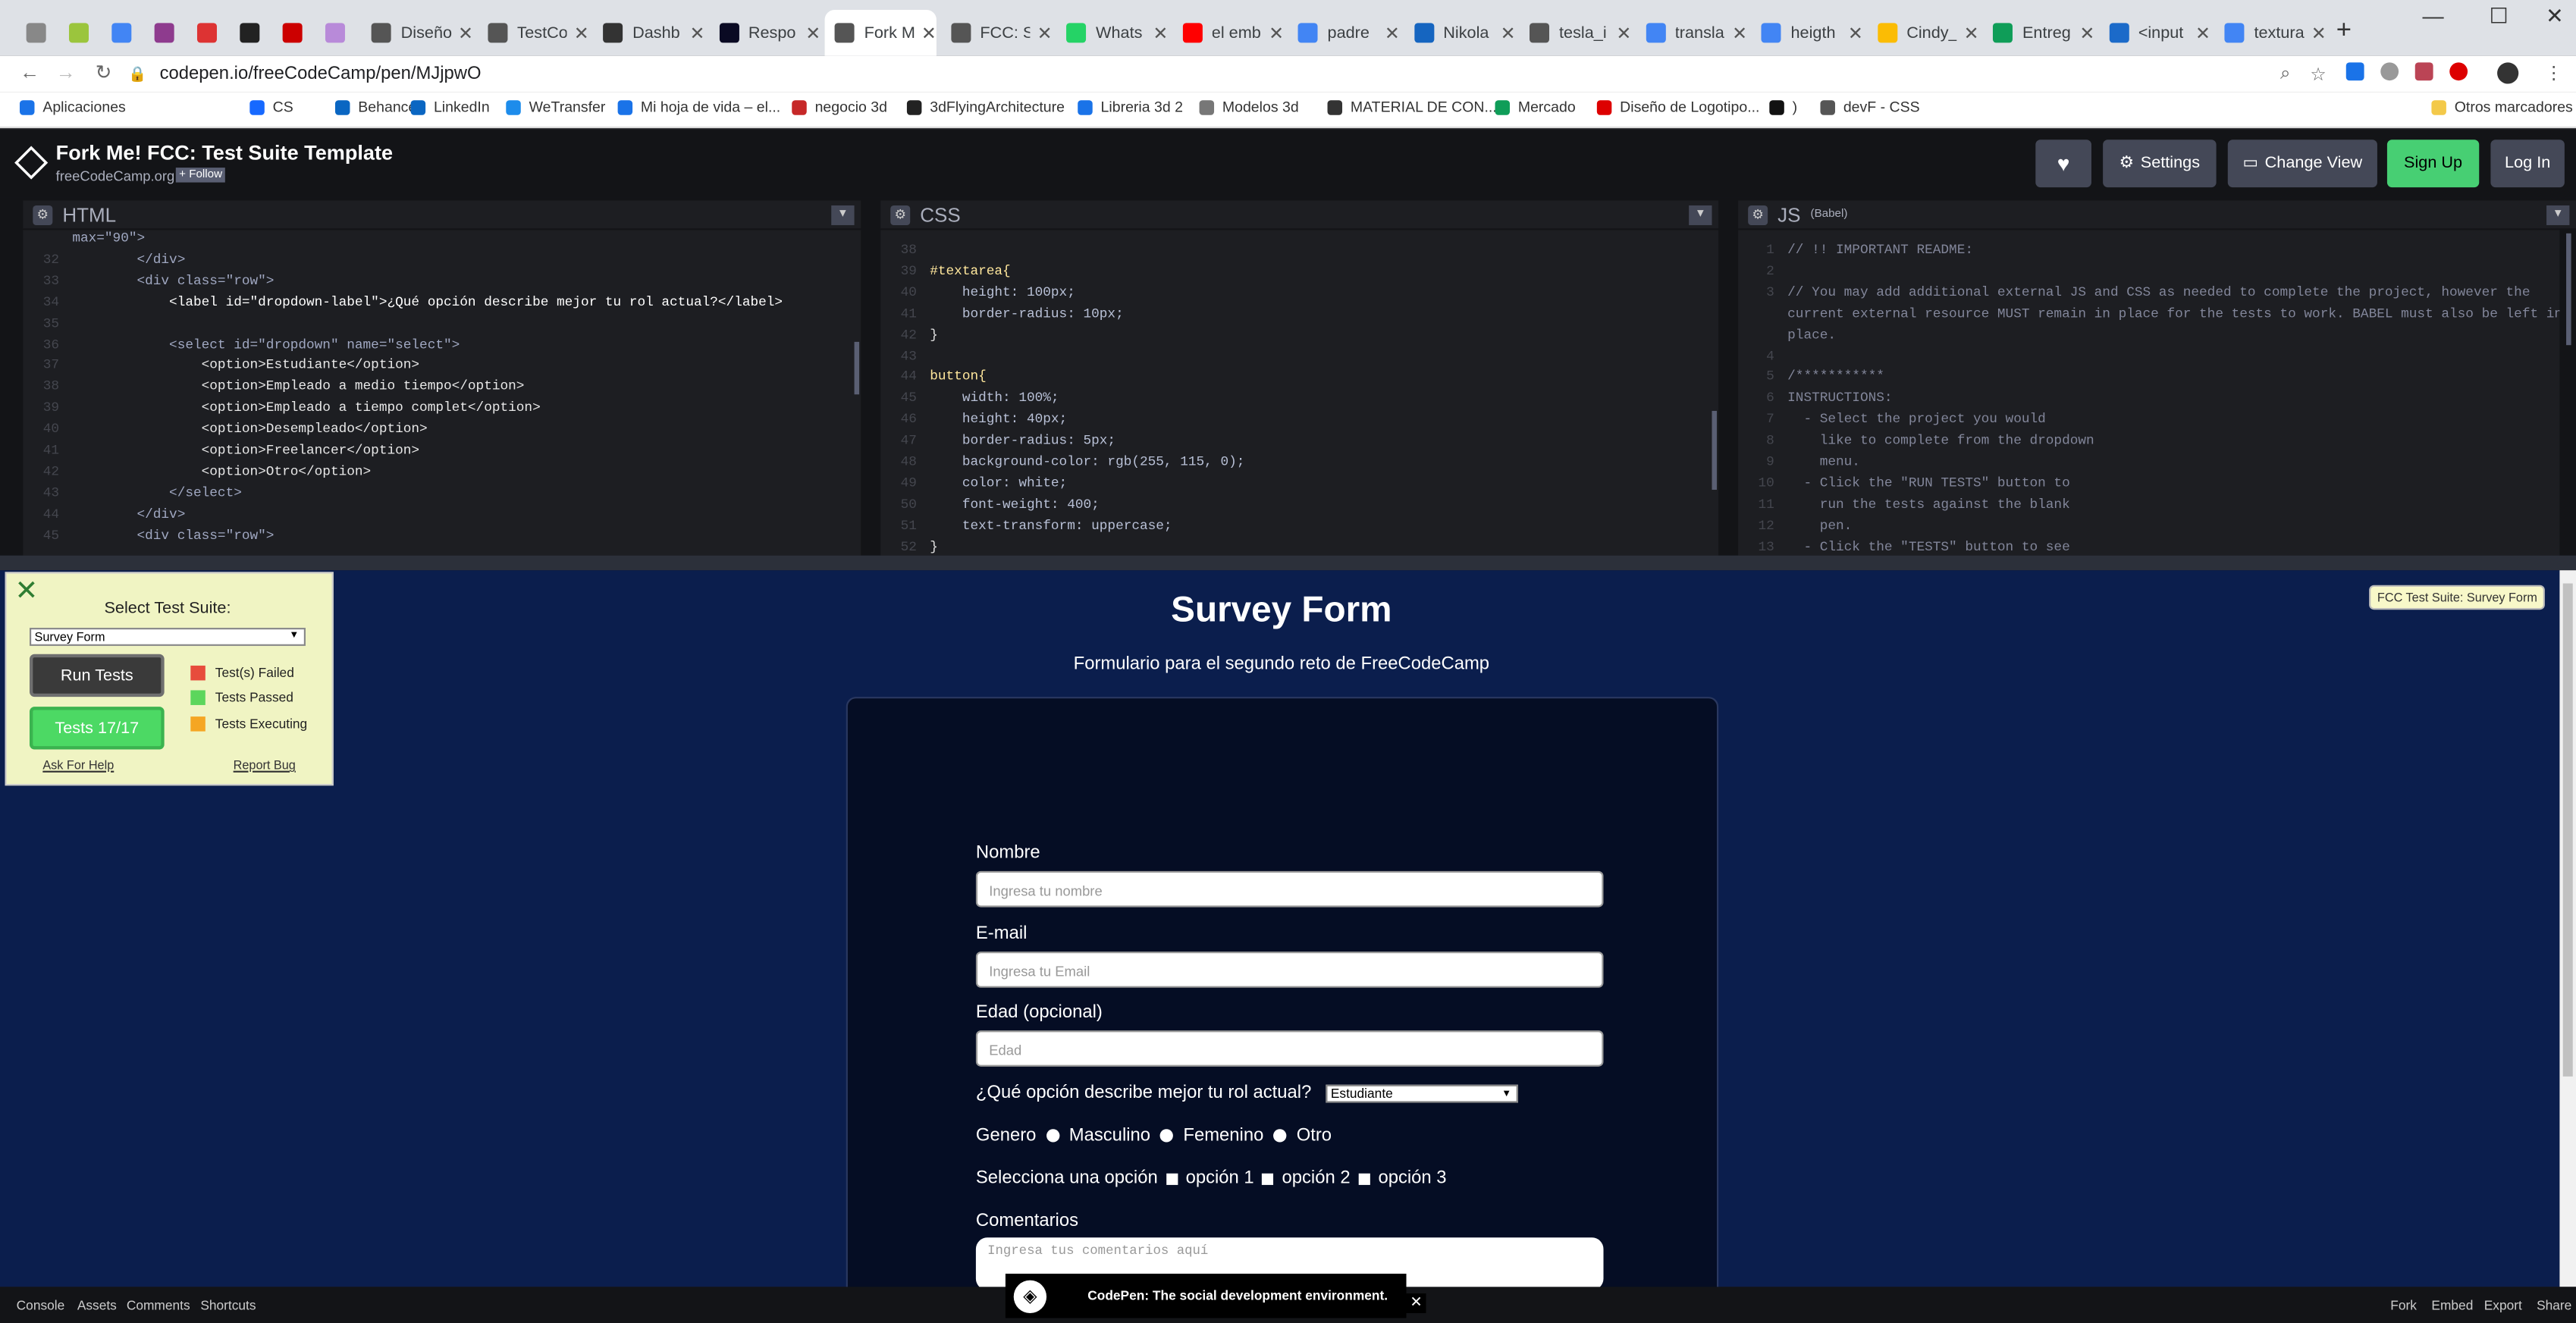  I want to click on browser-tab: Diseño ✕, so click(417, 33).